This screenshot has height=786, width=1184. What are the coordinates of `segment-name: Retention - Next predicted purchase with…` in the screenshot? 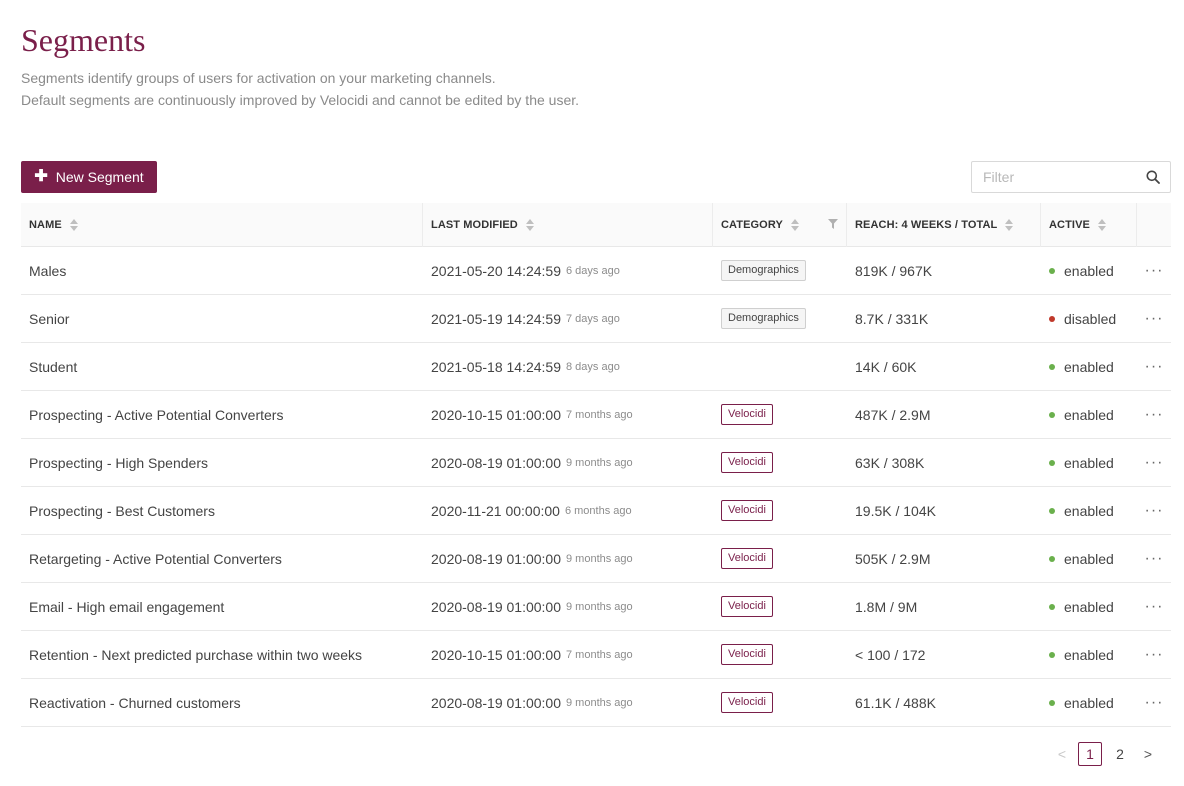 It's located at (191, 654).